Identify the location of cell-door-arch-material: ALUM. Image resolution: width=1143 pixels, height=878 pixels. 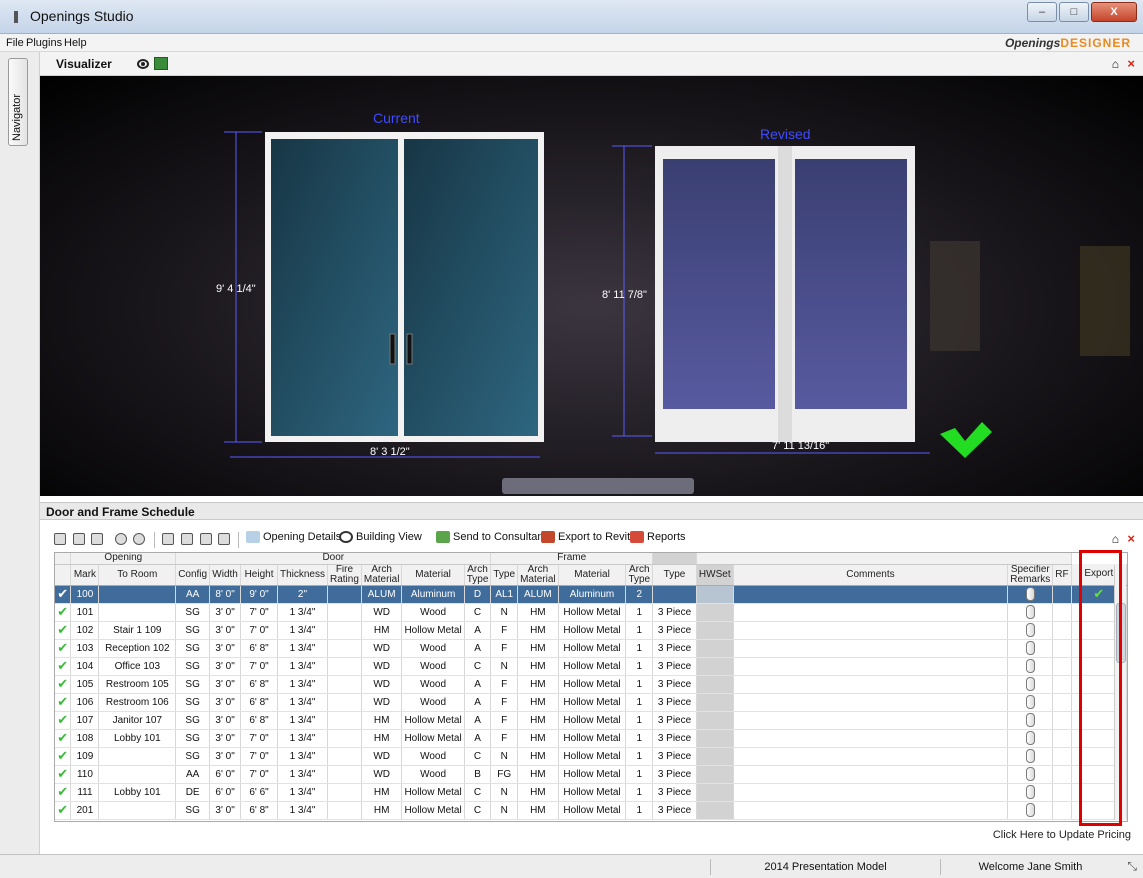
(382, 594).